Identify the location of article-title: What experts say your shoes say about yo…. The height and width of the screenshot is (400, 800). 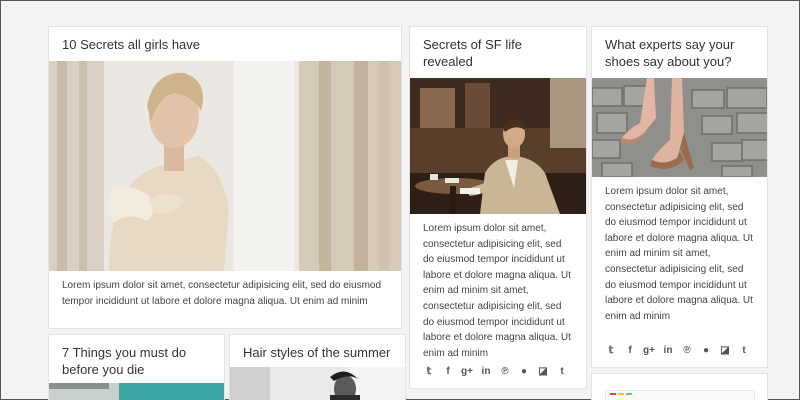
(679, 52).